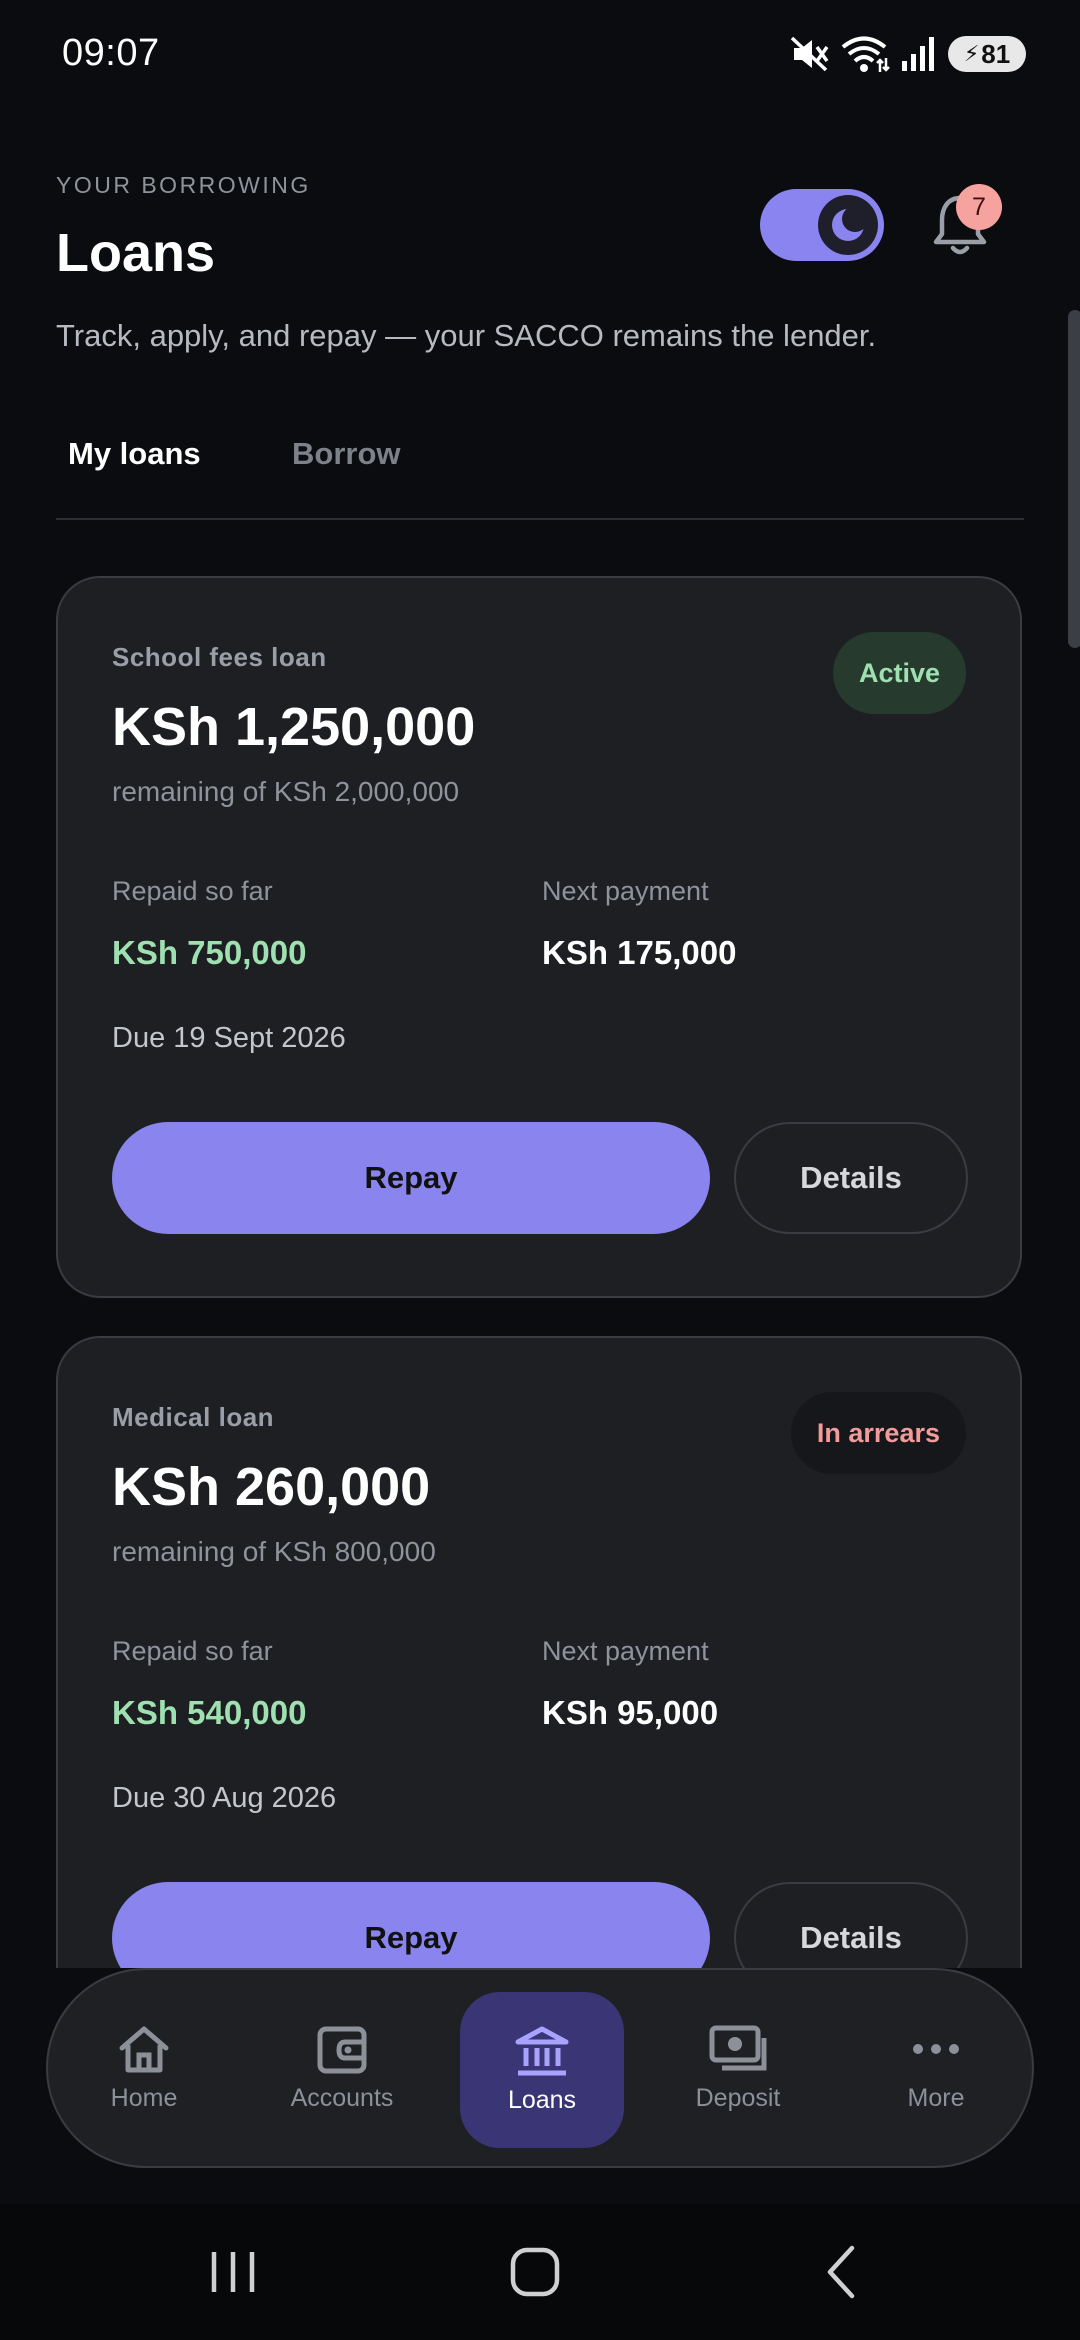 The width and height of the screenshot is (1080, 2340). What do you see at coordinates (193, 1417) in the screenshot?
I see `loan-type: Medical loan` at bounding box center [193, 1417].